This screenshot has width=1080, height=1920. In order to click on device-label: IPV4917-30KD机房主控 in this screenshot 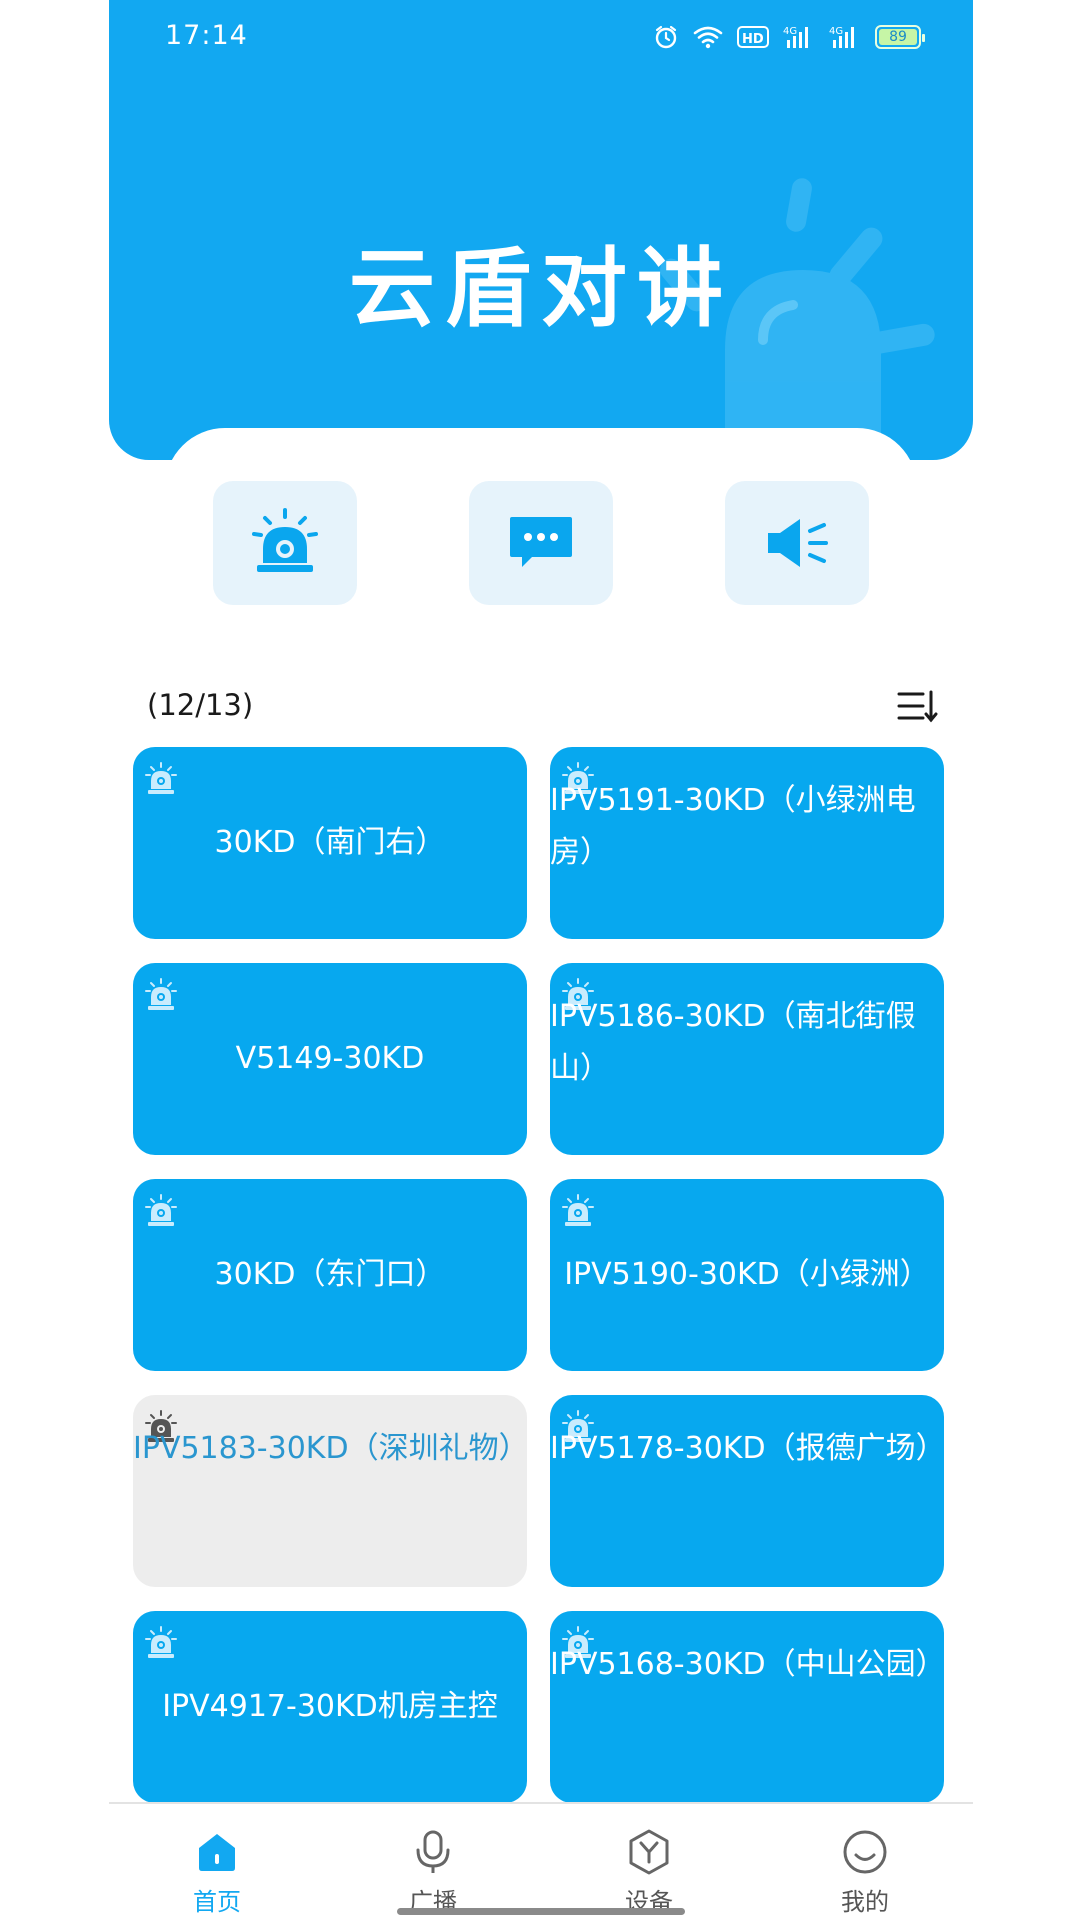, I will do `click(330, 1706)`.